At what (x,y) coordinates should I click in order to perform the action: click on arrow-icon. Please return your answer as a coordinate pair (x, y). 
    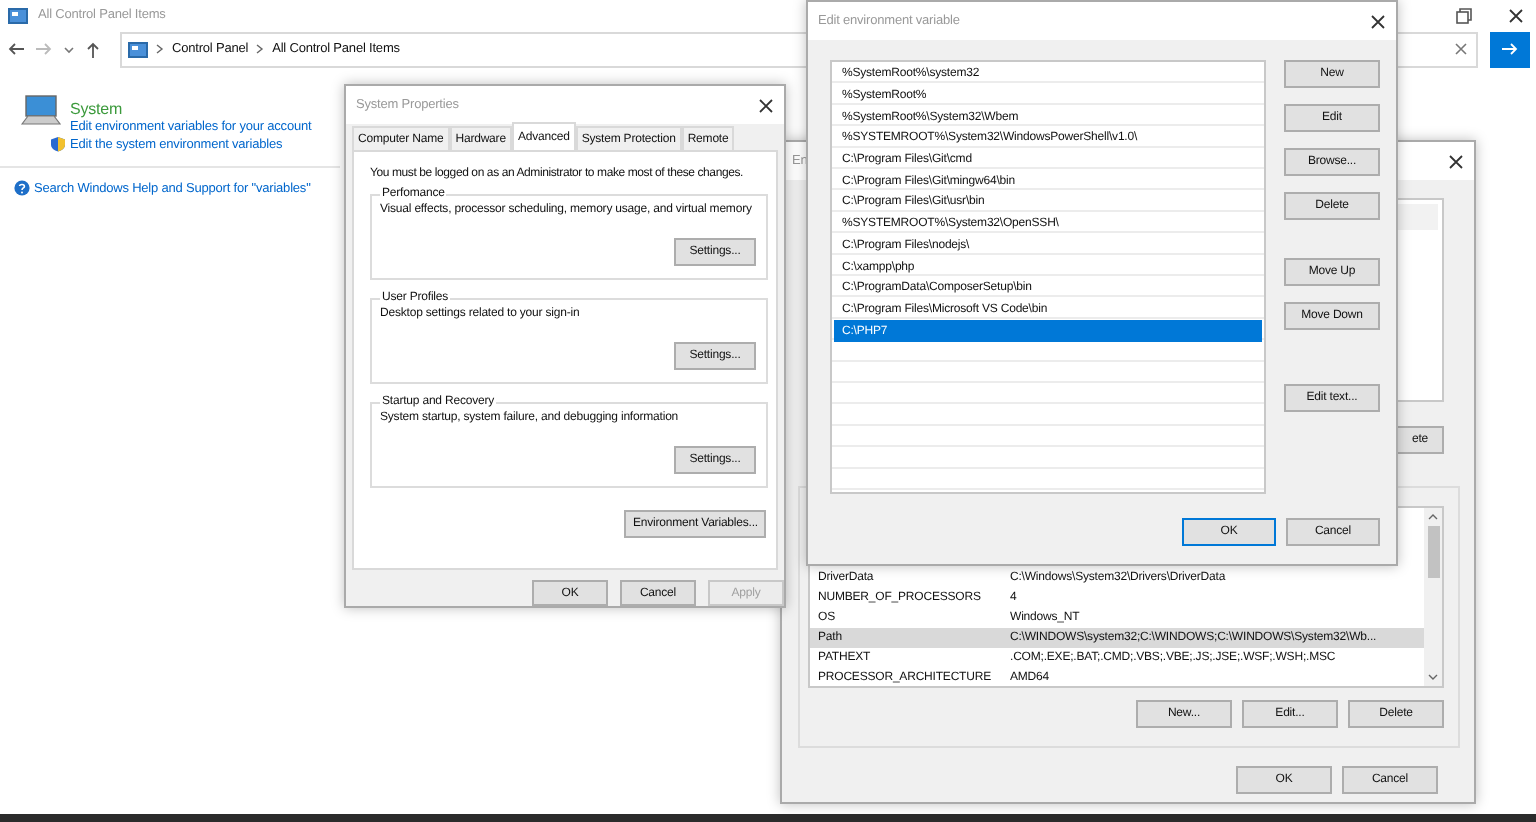
    Looking at the image, I should click on (1510, 49).